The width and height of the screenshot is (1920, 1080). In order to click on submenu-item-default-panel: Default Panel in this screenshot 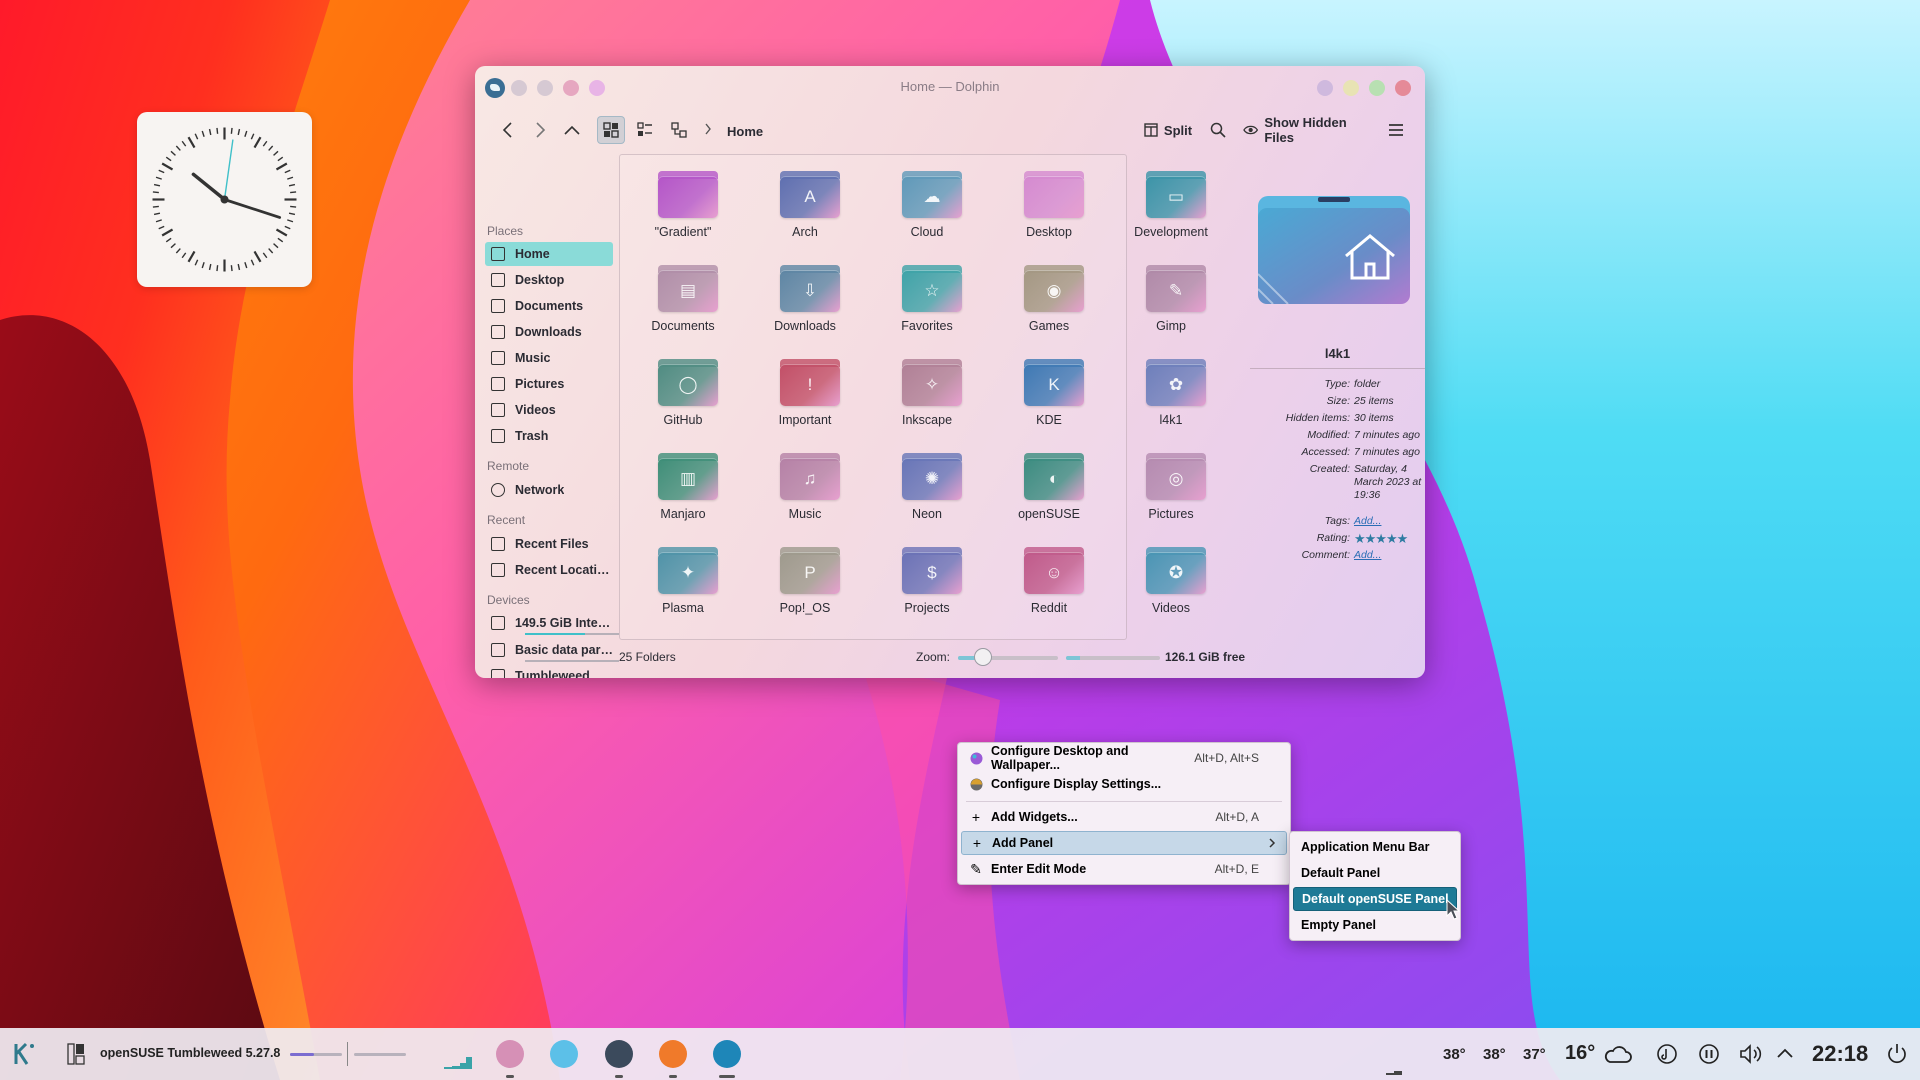, I will do `click(1375, 873)`.